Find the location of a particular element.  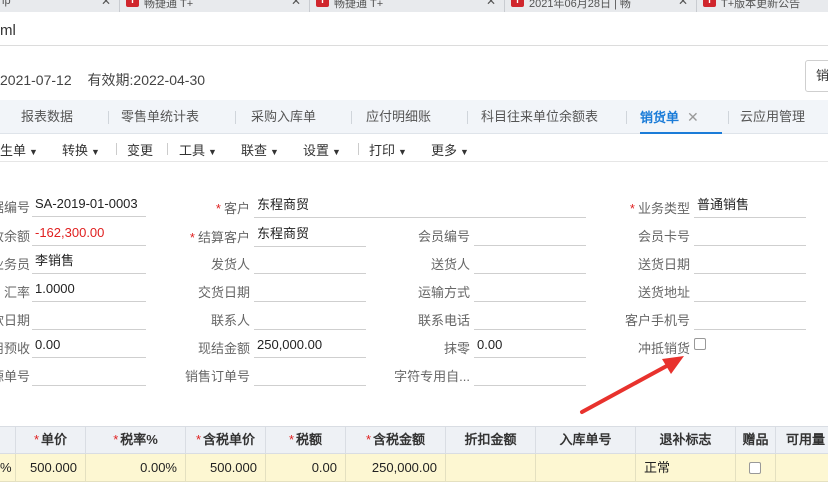

change-button: 变更 is located at coordinates (140, 149).